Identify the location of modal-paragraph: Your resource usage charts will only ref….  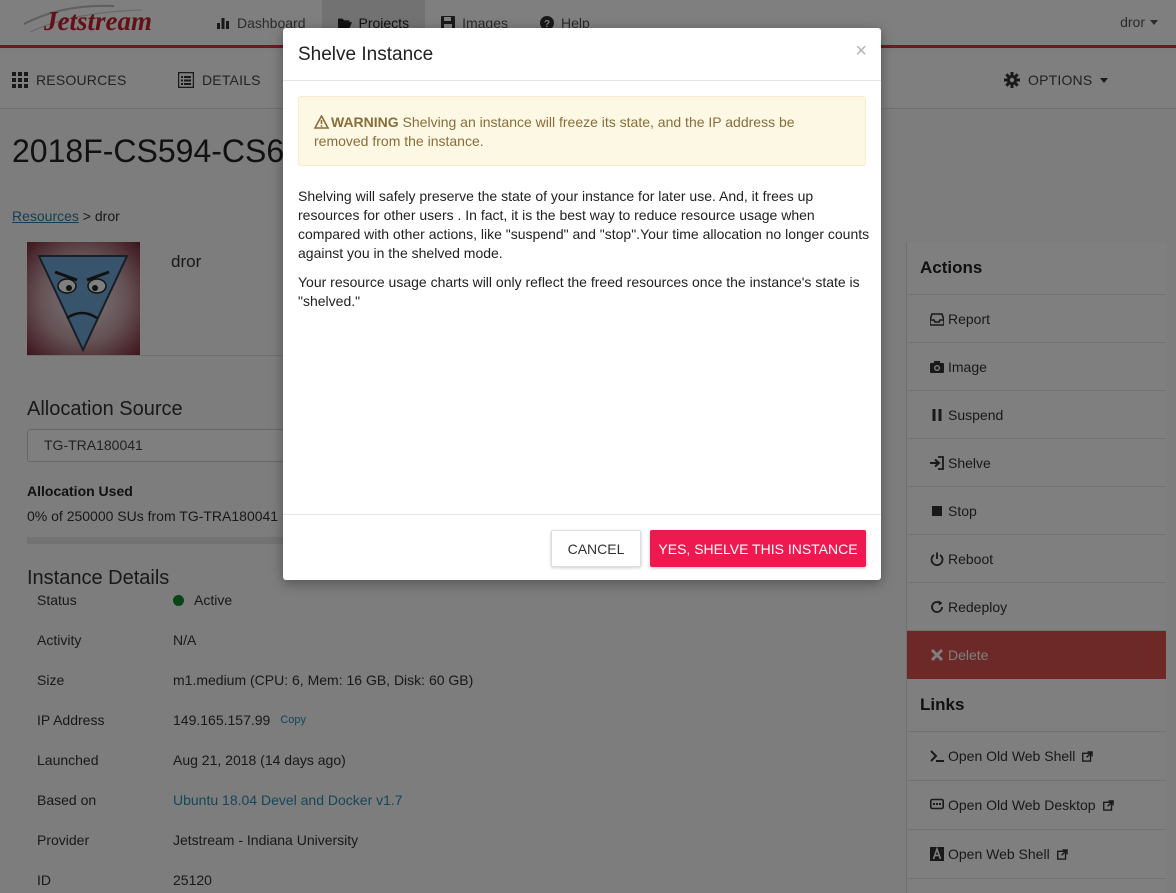
(579, 291).